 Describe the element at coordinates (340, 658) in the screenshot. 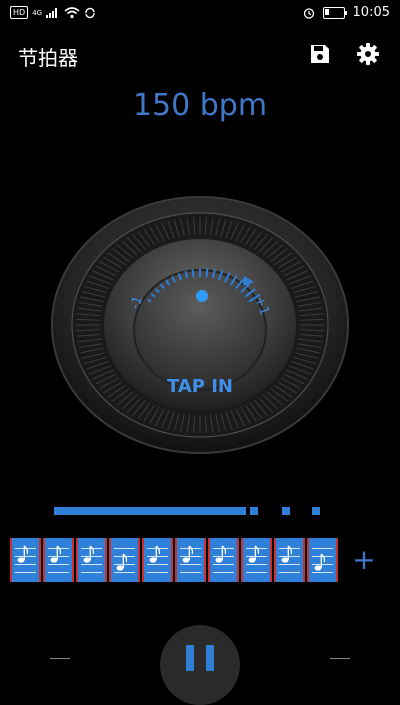

I see `bottom-divider-right` at that location.